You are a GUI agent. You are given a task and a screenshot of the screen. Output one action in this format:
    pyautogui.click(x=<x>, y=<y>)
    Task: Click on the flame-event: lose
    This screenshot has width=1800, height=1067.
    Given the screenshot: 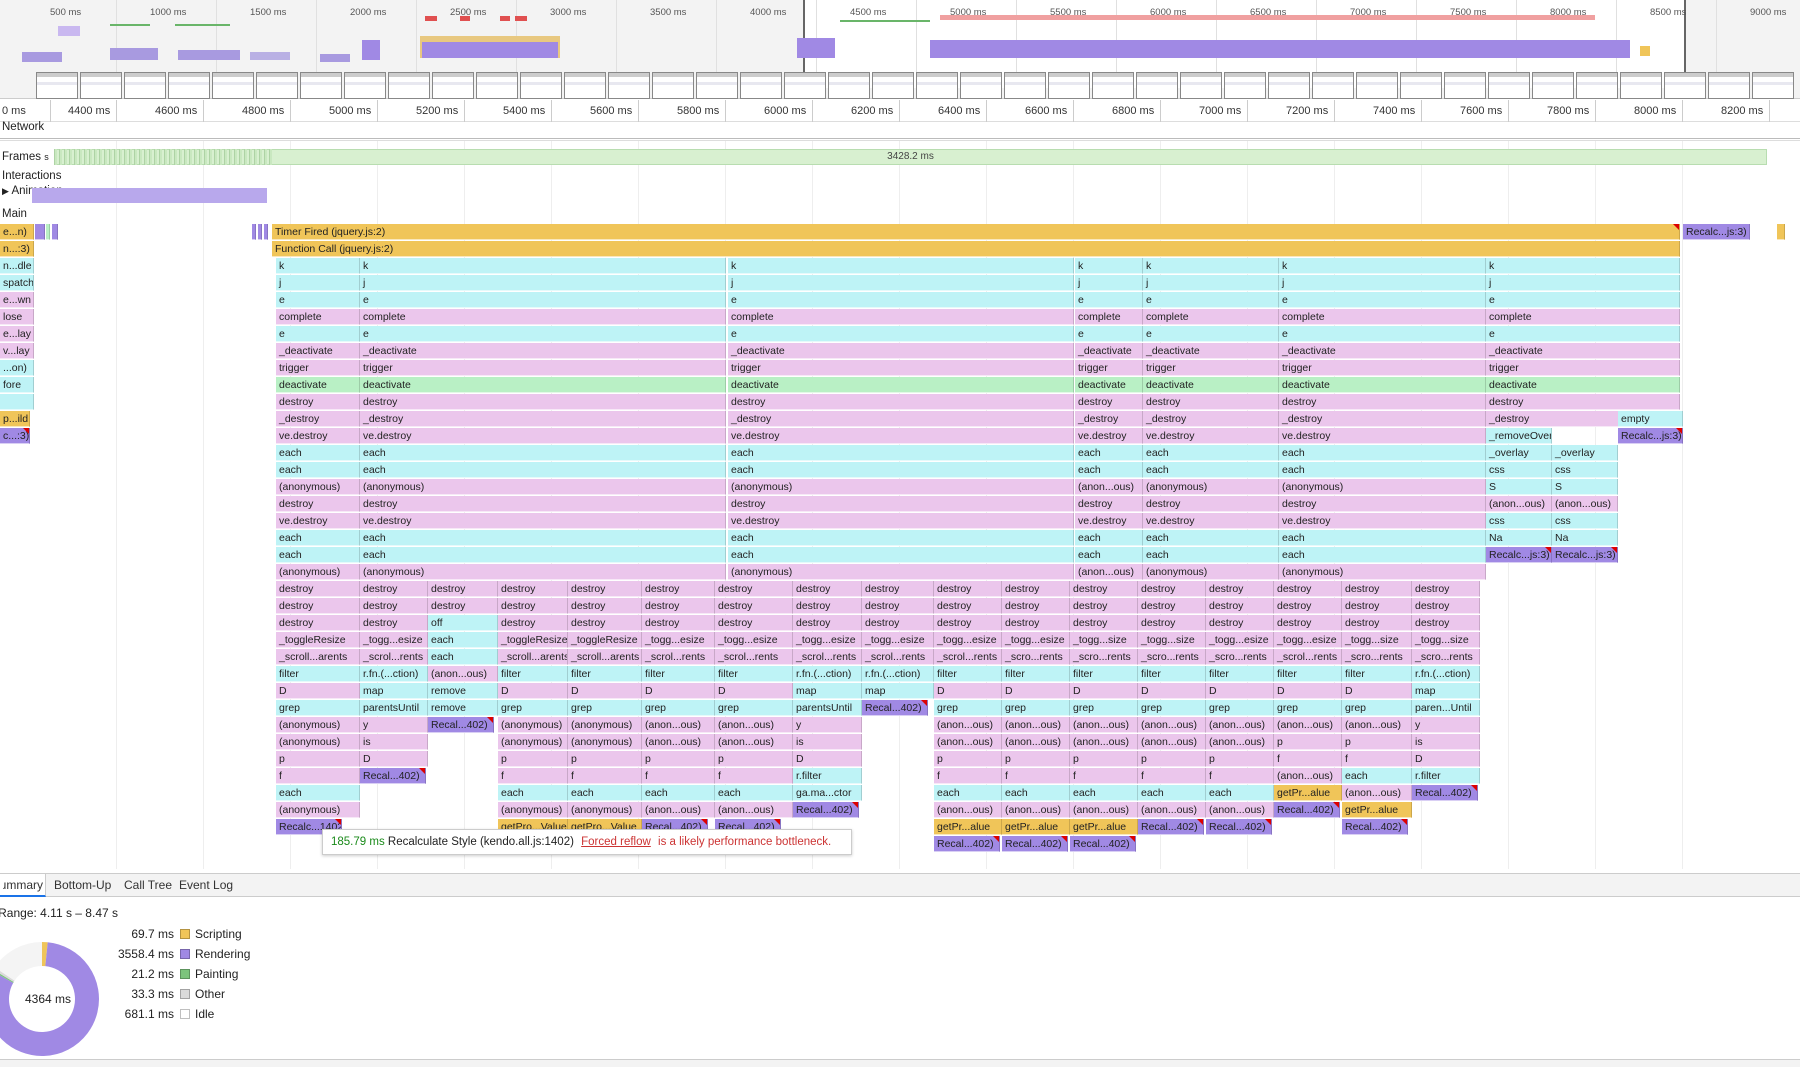 What is the action you would take?
    pyautogui.click(x=17, y=317)
    